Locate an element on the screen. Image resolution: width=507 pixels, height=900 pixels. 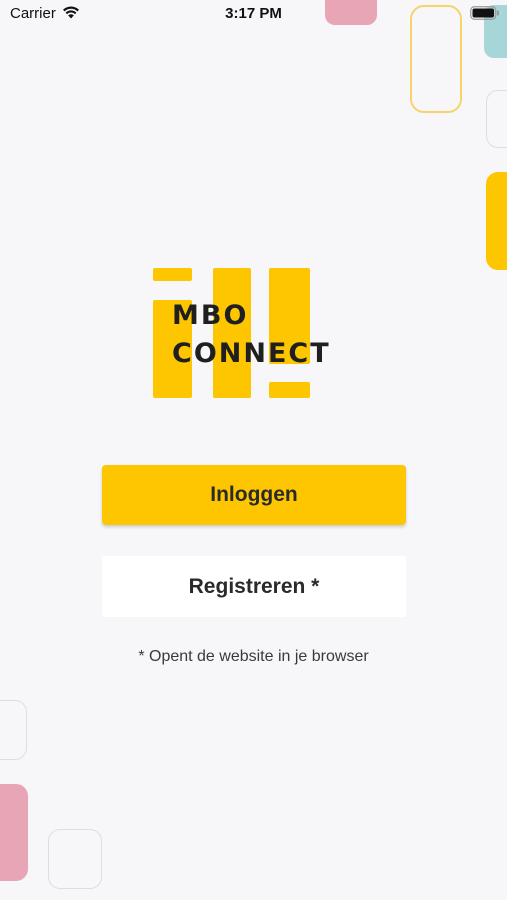
clock: 3:17 PM is located at coordinates (253, 13).